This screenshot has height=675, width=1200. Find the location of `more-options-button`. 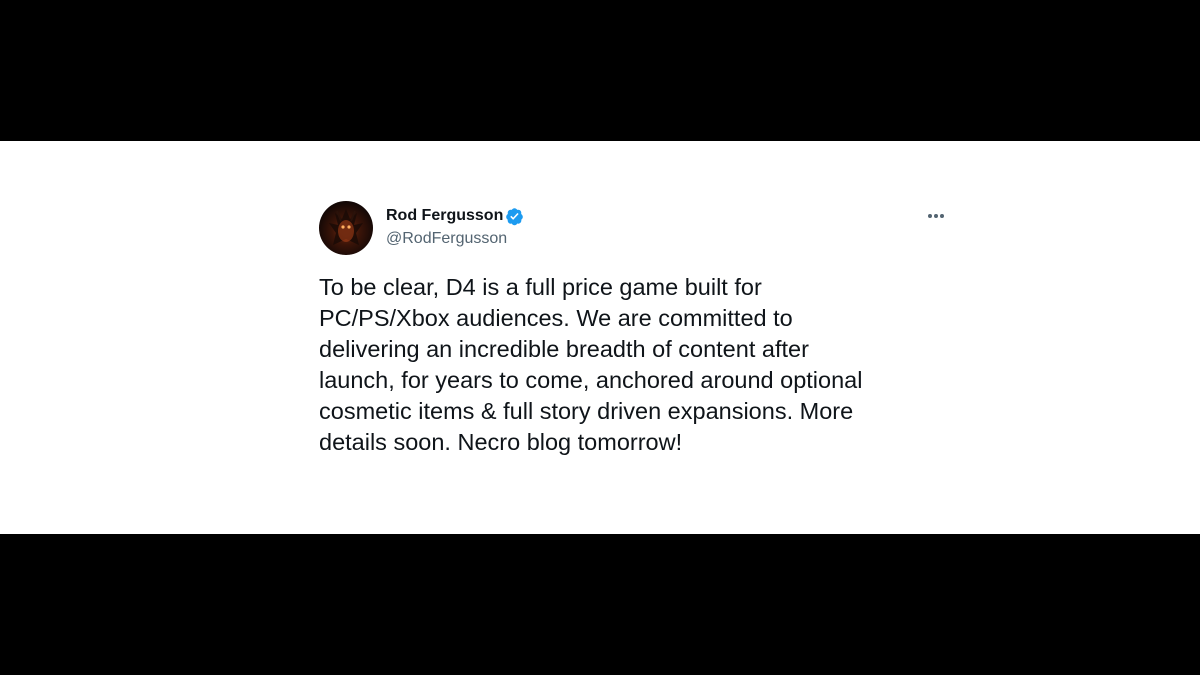

more-options-button is located at coordinates (936, 216).